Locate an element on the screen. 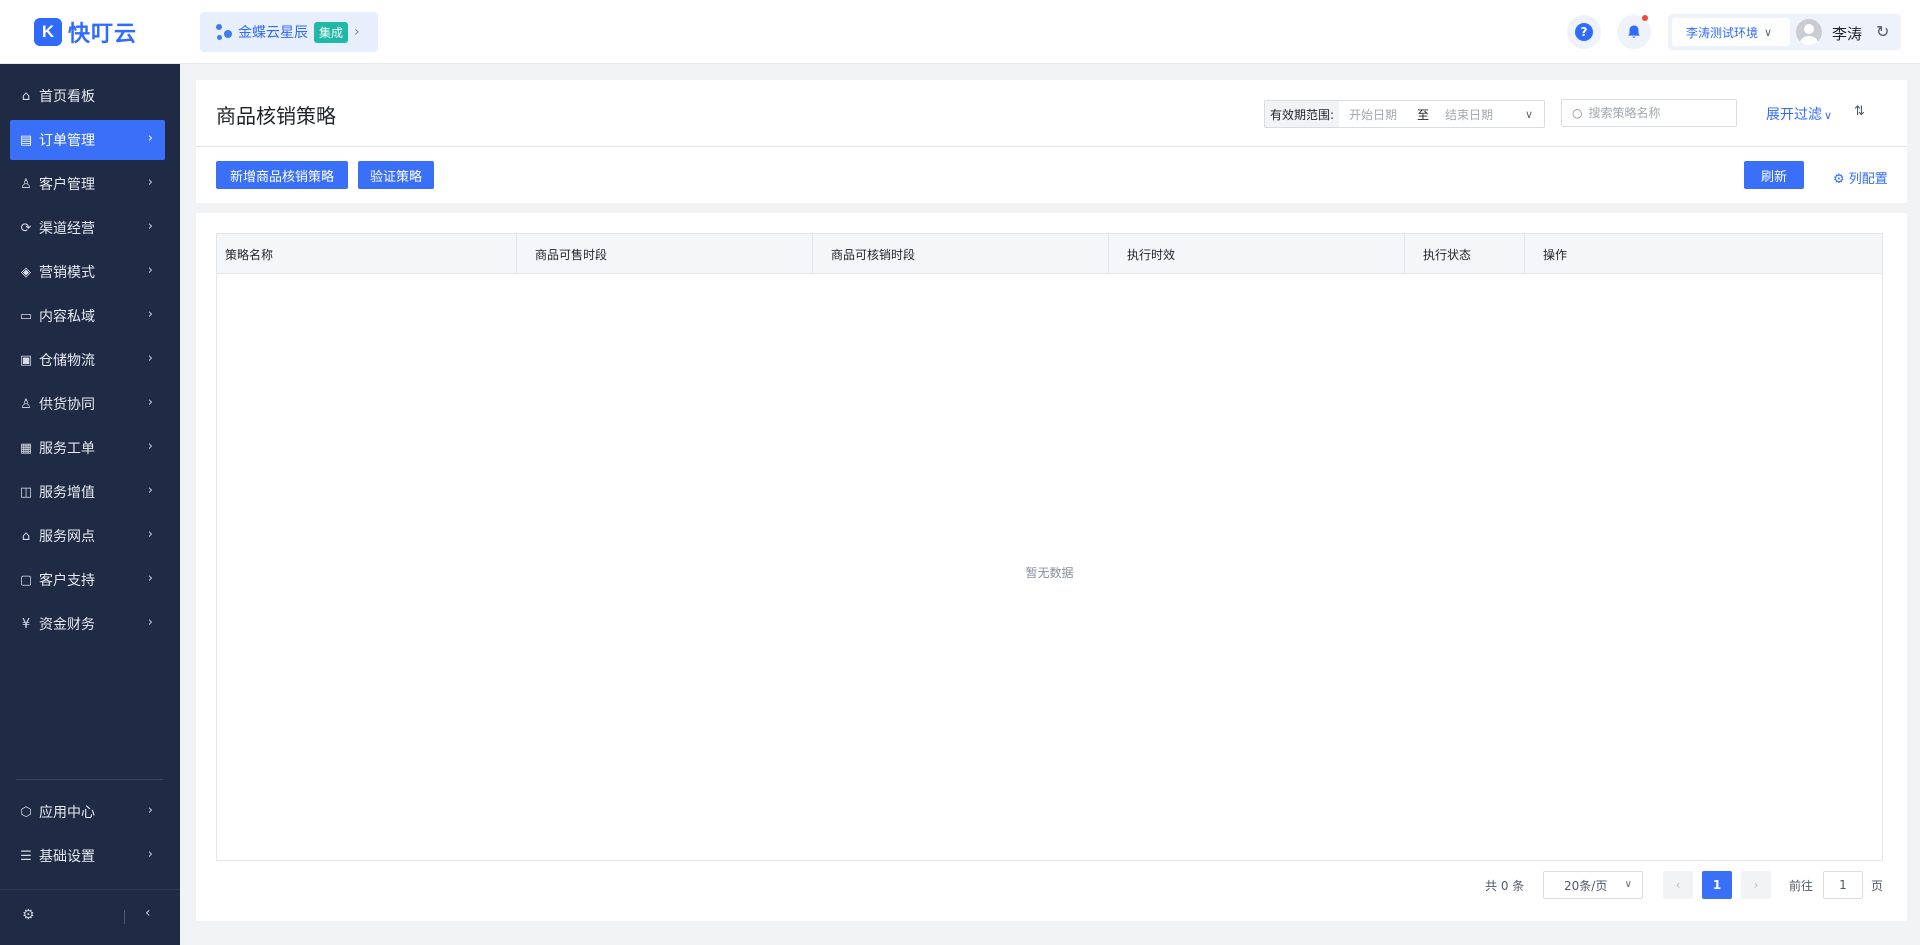 The image size is (1920, 945). next-page-button: › is located at coordinates (1756, 885).